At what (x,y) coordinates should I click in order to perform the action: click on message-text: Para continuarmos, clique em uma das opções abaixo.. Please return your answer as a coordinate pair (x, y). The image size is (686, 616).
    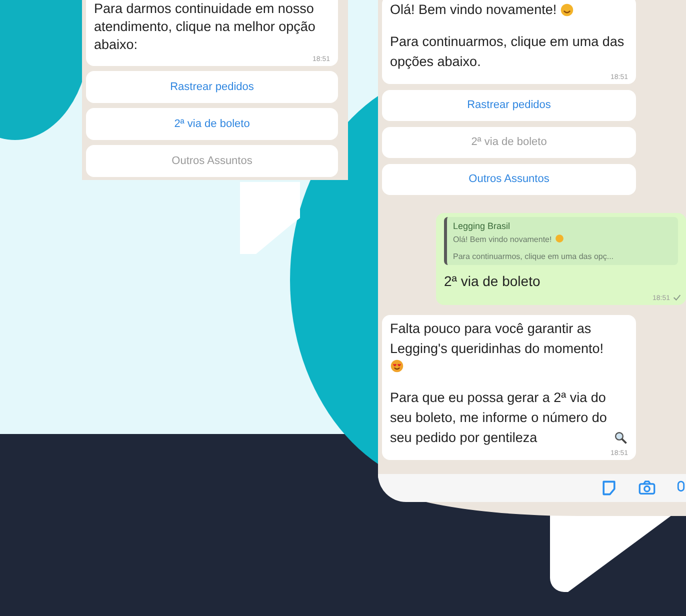
    Looking at the image, I should click on (508, 52).